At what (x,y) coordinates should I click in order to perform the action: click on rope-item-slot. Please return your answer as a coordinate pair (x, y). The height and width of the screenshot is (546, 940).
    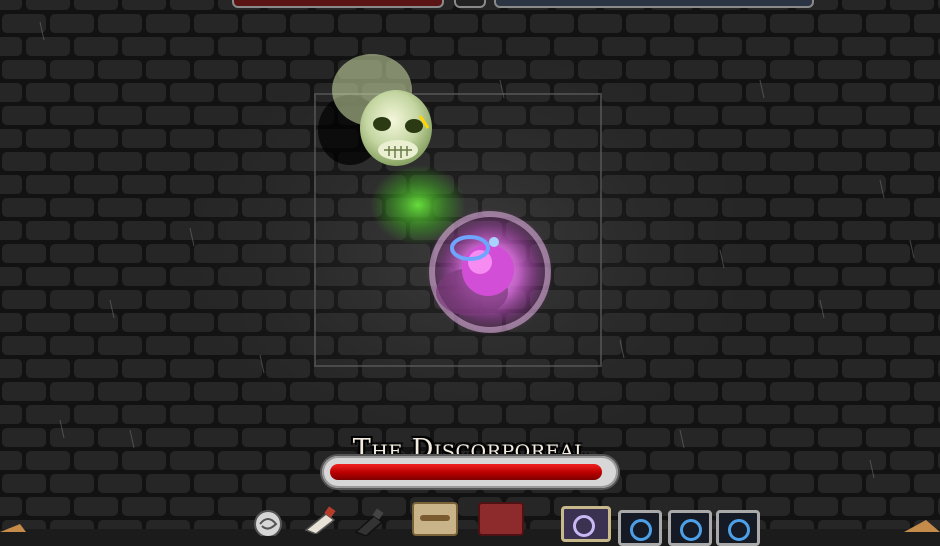
    Looking at the image, I should click on (435, 519).